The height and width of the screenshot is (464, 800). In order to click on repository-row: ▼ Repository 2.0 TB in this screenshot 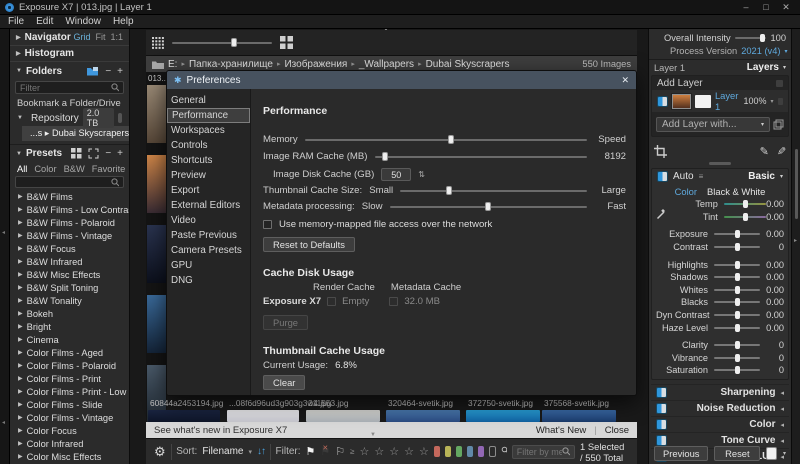, I will do `click(69, 118)`.